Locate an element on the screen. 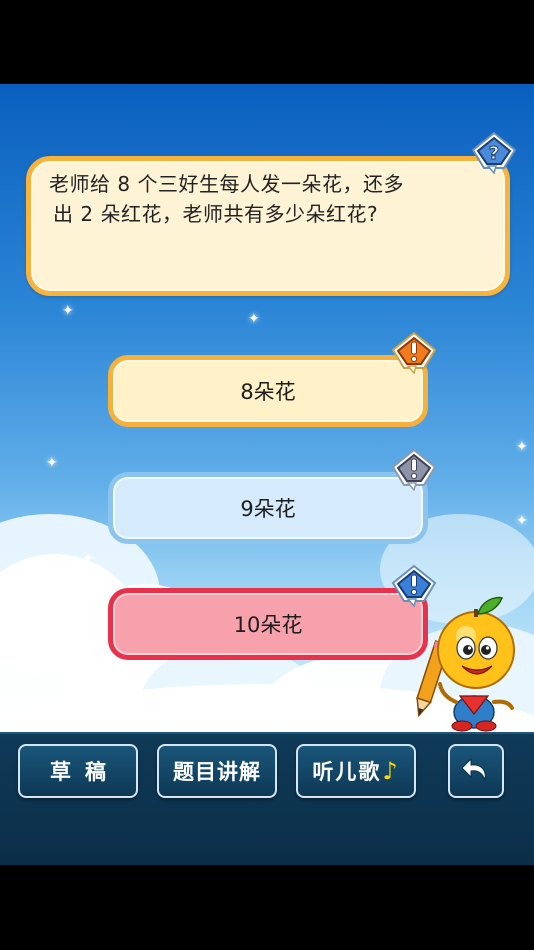  orange-mascot-illustration is located at coordinates (465, 664).